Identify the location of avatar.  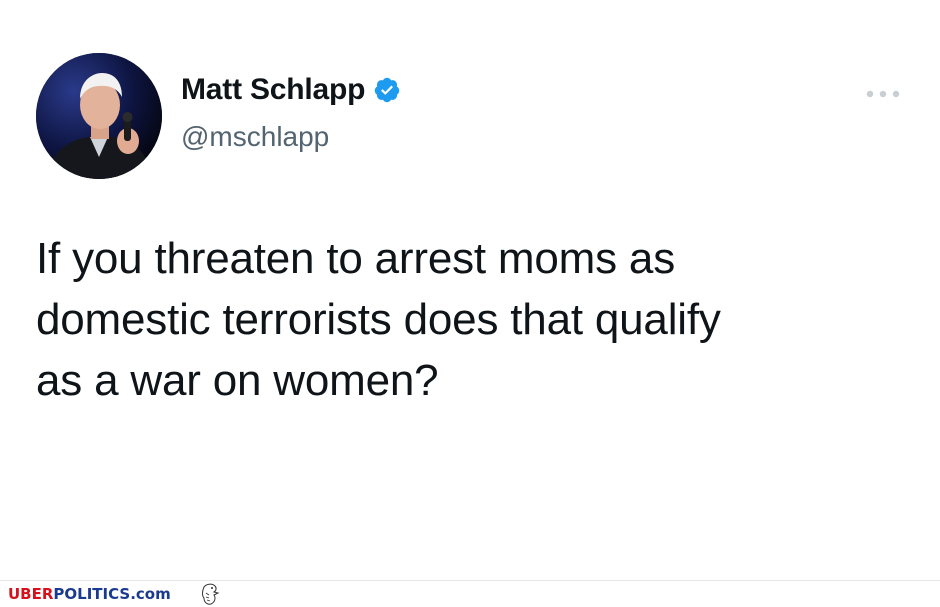
(99, 116).